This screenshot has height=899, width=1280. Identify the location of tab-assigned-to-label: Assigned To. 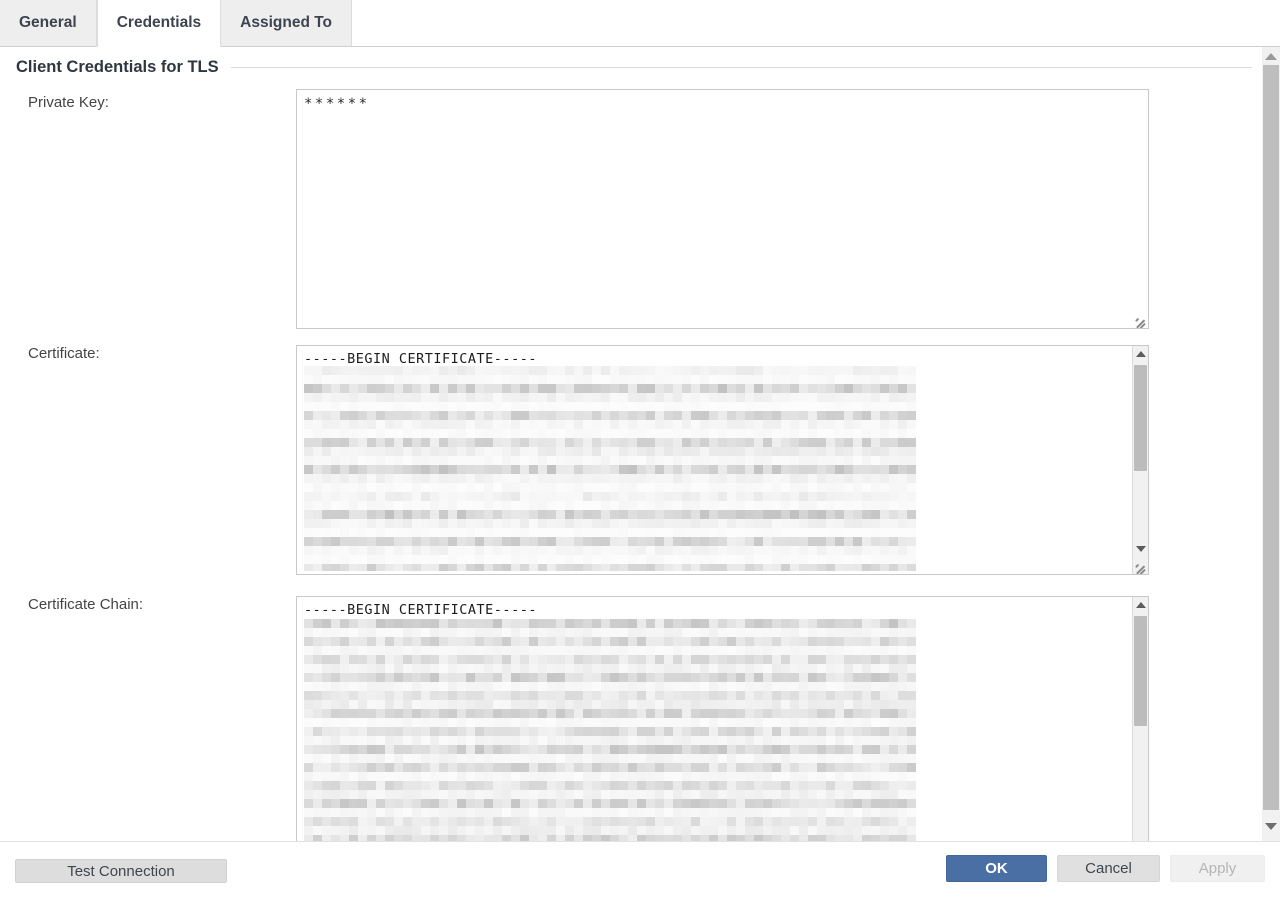
(286, 22).